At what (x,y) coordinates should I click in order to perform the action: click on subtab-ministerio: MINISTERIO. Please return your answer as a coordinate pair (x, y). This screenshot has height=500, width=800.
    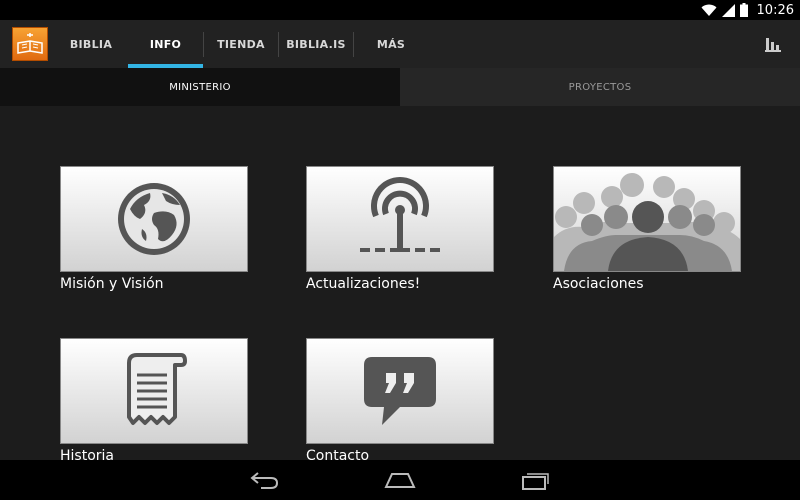
    Looking at the image, I should click on (200, 87).